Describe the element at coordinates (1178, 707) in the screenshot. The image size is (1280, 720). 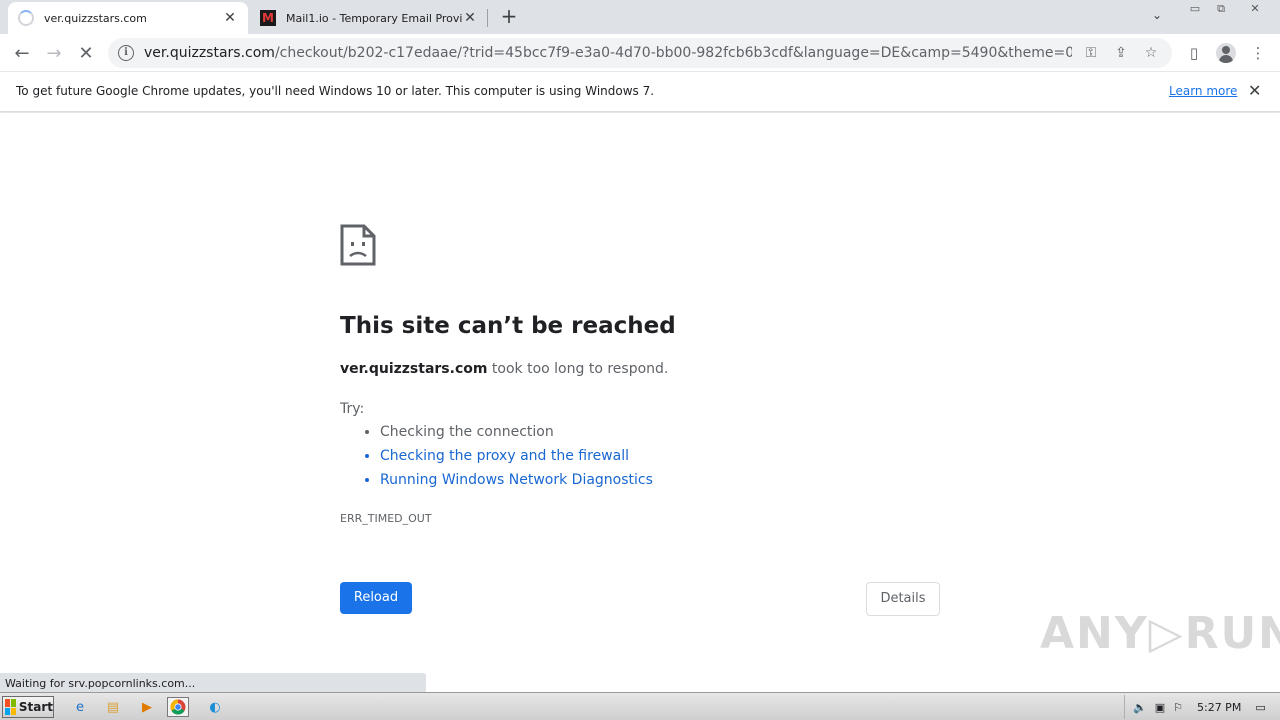
I see `action-center-flag-icon: ⚐` at that location.